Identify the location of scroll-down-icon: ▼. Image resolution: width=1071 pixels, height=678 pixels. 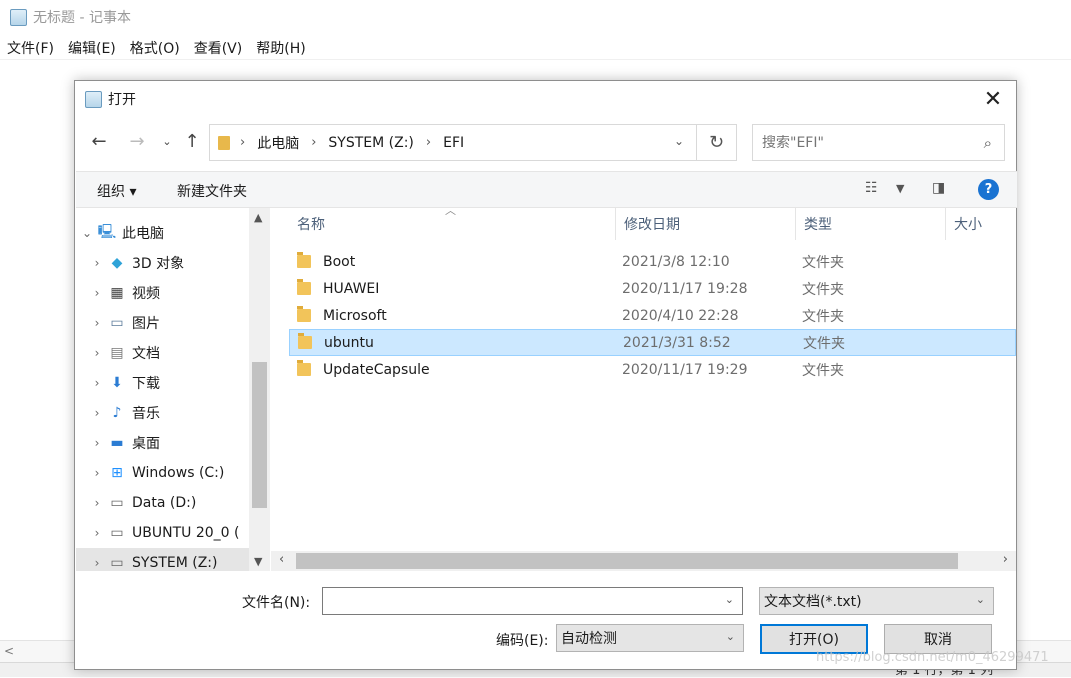
(258, 561).